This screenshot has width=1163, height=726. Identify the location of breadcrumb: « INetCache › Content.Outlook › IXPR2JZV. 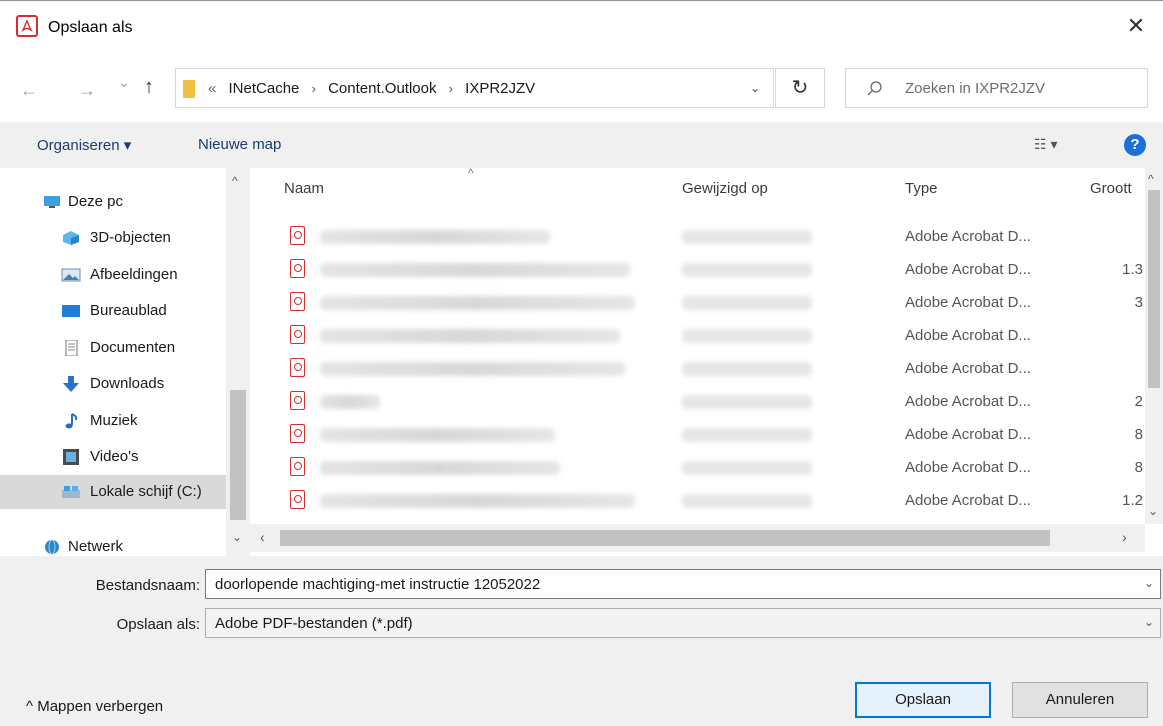
(371, 88).